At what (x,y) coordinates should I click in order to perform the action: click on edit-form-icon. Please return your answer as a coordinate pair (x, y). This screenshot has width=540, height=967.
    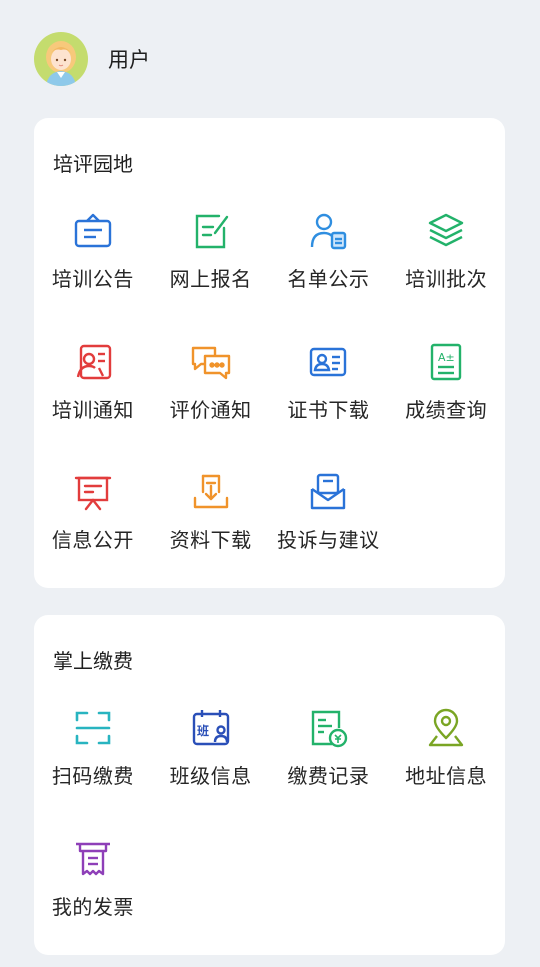
    Looking at the image, I should click on (211, 231).